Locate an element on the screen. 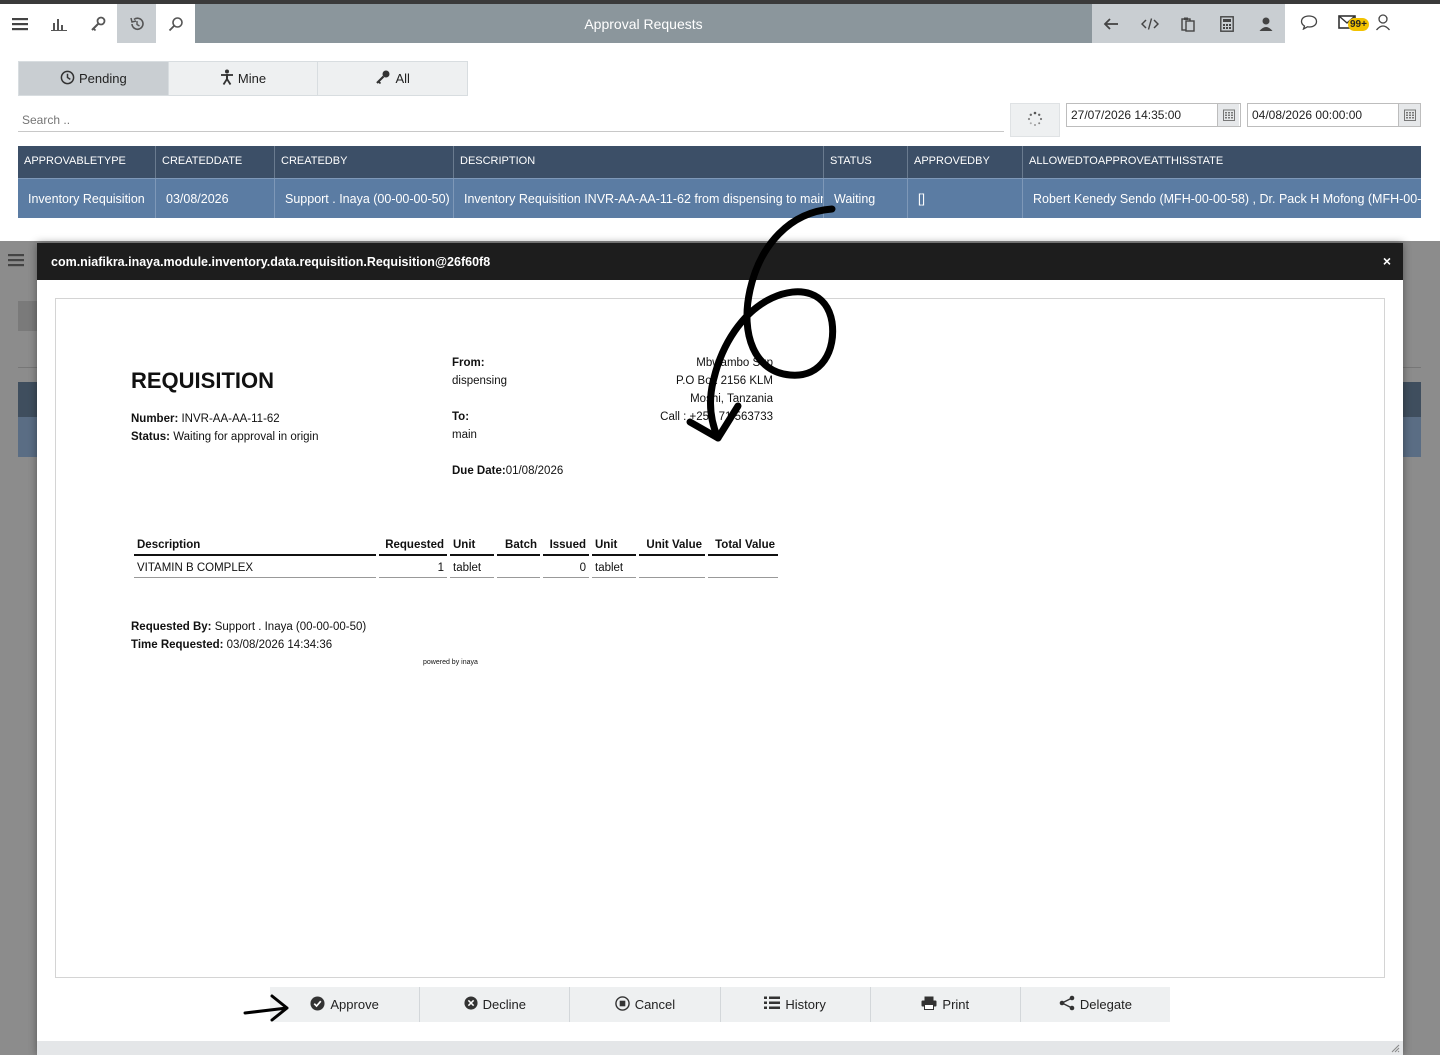 The width and height of the screenshot is (1440, 1055). address-line: Mbwambo Sup is located at coordinates (734, 363).